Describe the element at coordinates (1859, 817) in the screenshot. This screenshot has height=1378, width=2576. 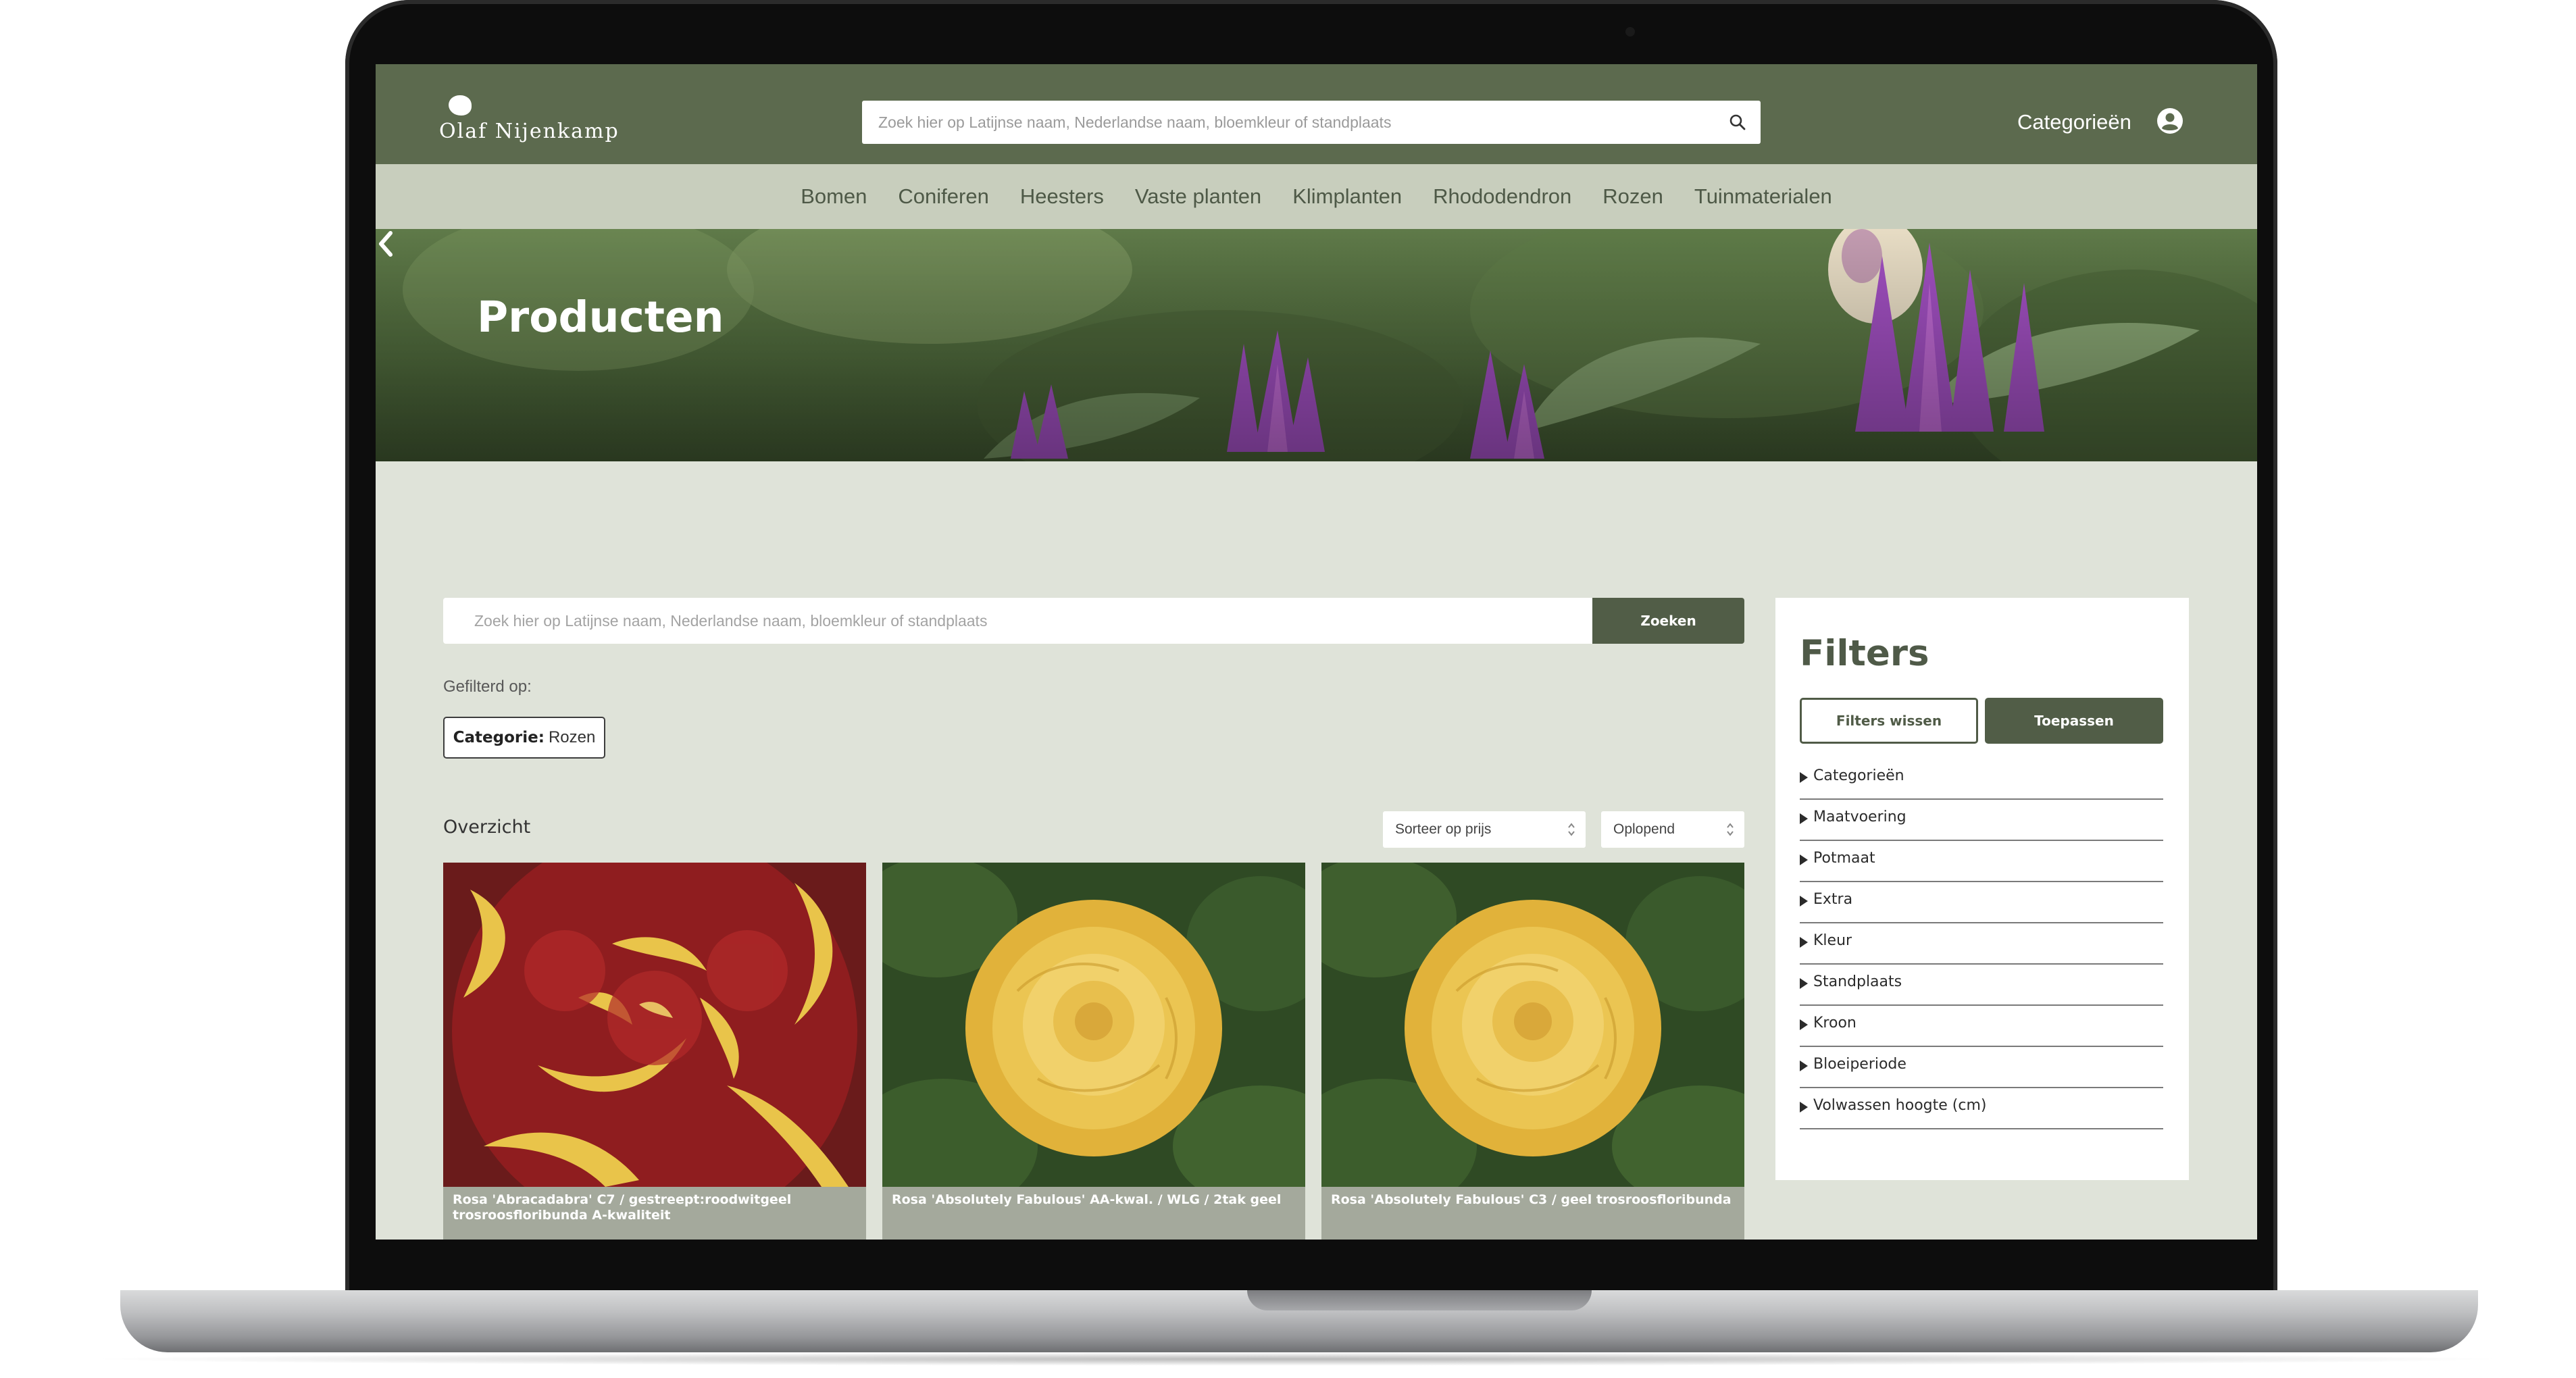
I see `filter-group-label: Maatvoering` at that location.